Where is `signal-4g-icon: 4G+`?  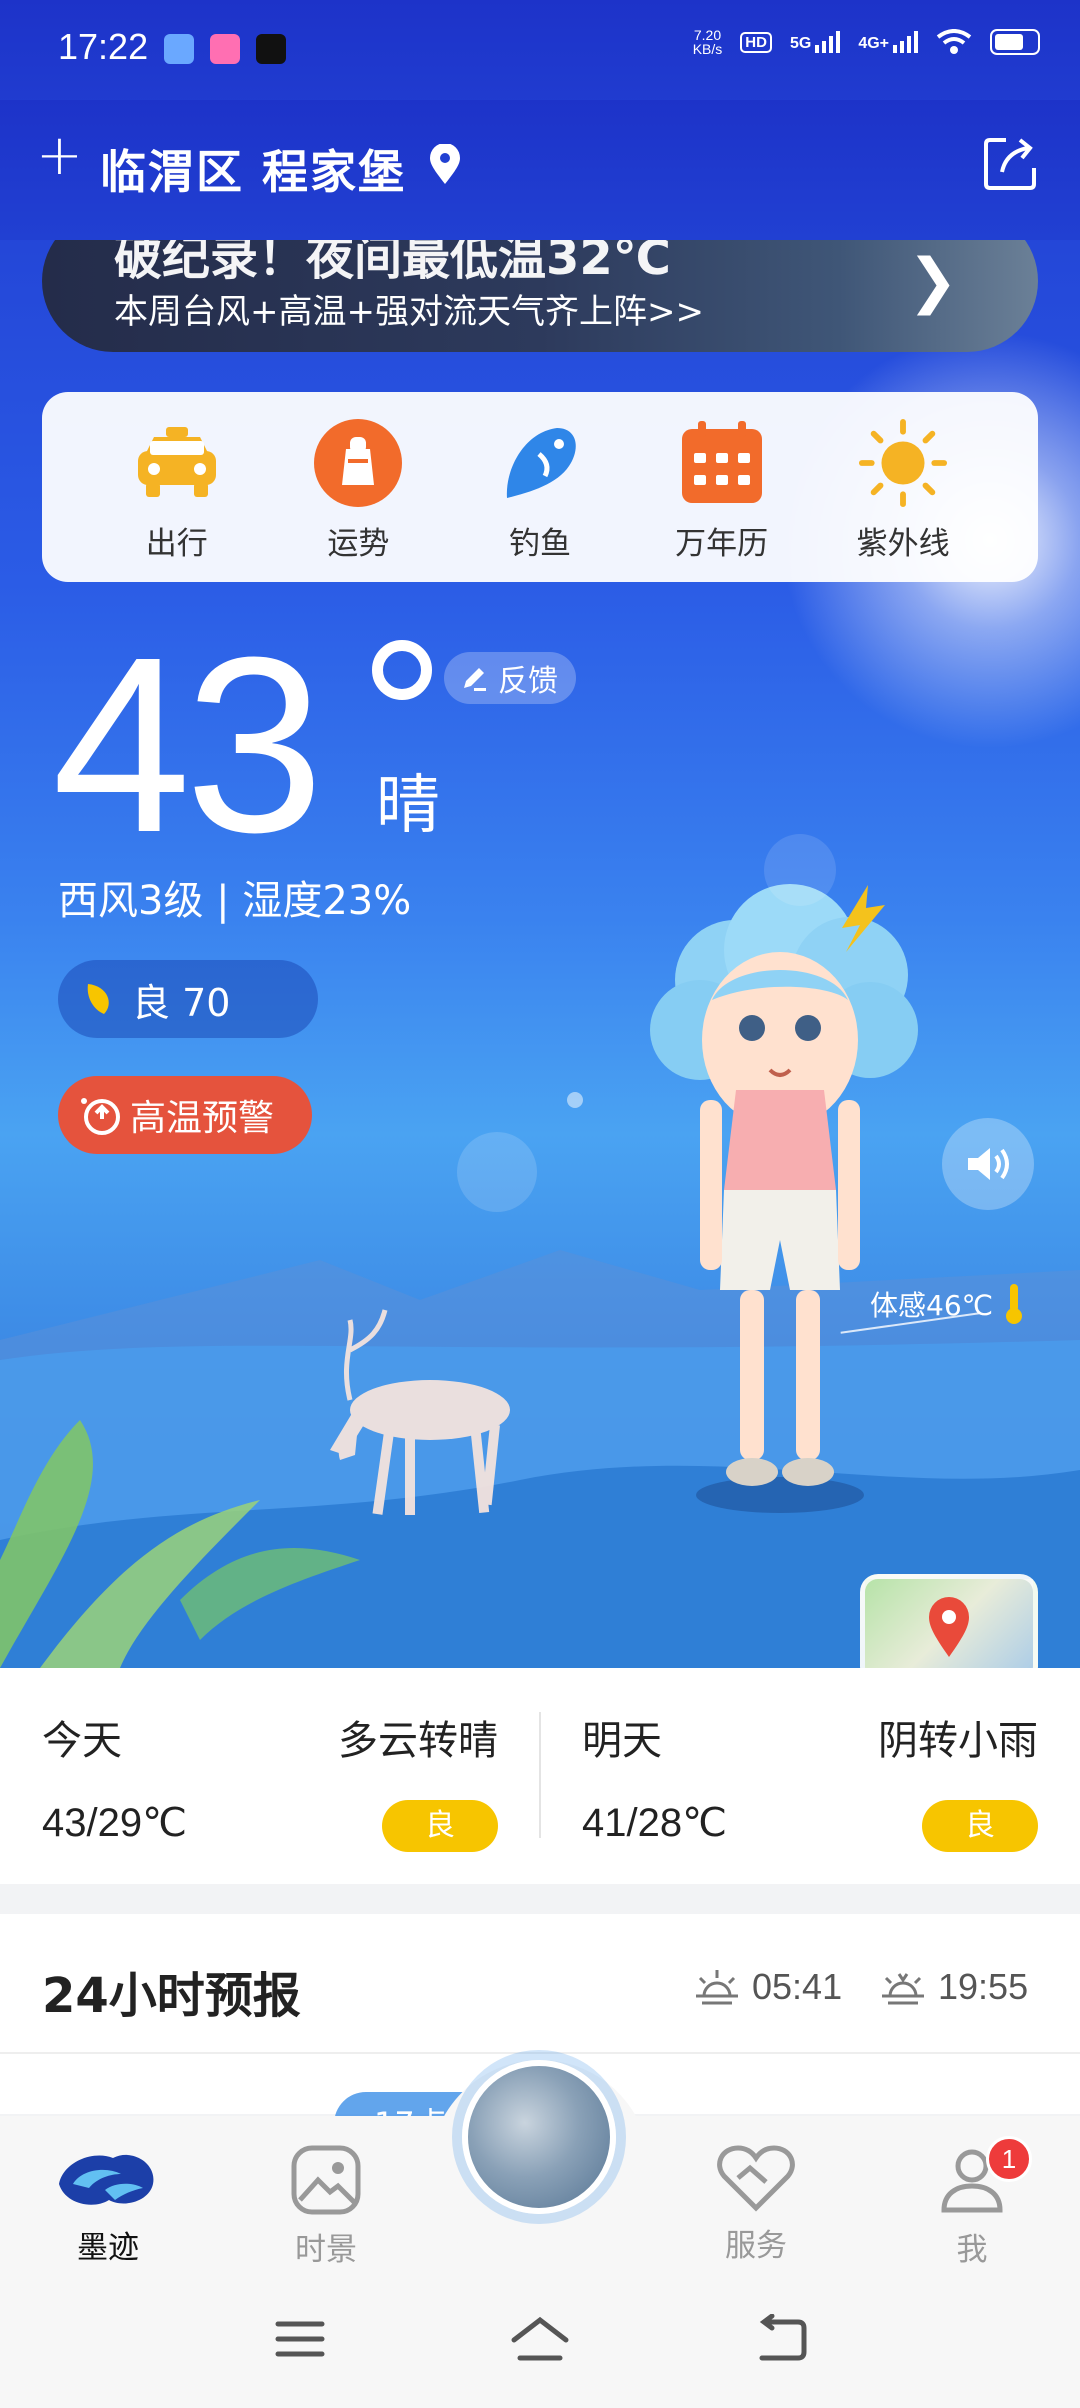 signal-4g-icon: 4G+ is located at coordinates (888, 42).